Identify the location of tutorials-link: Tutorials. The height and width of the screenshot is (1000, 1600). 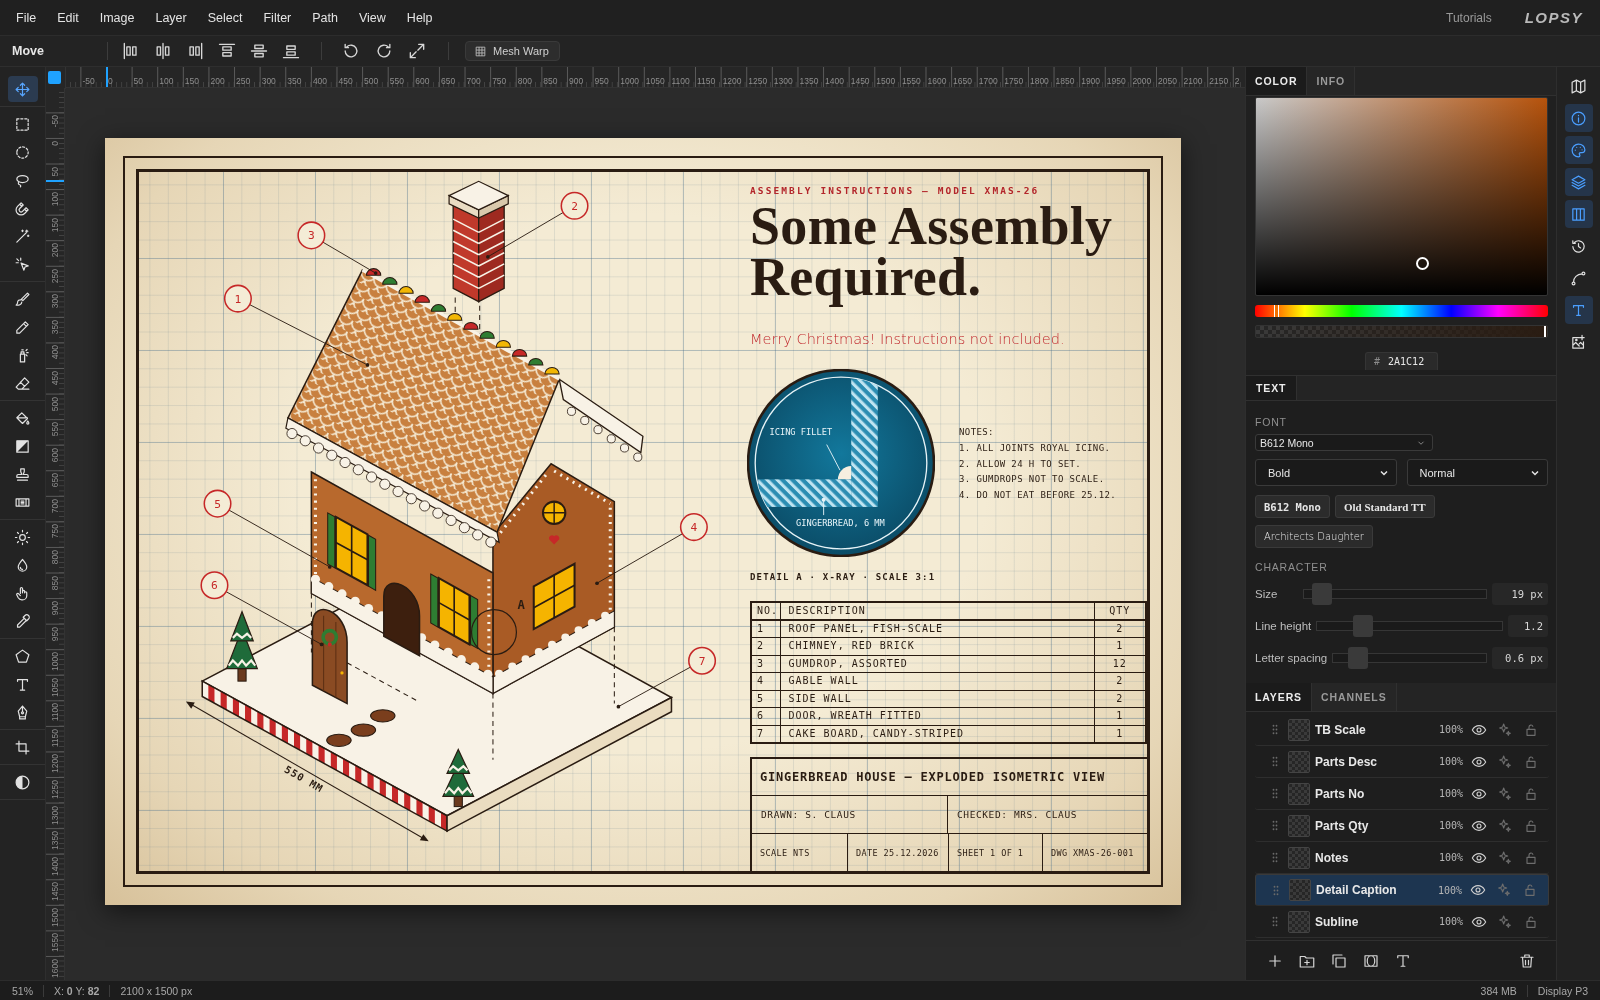
(1469, 17).